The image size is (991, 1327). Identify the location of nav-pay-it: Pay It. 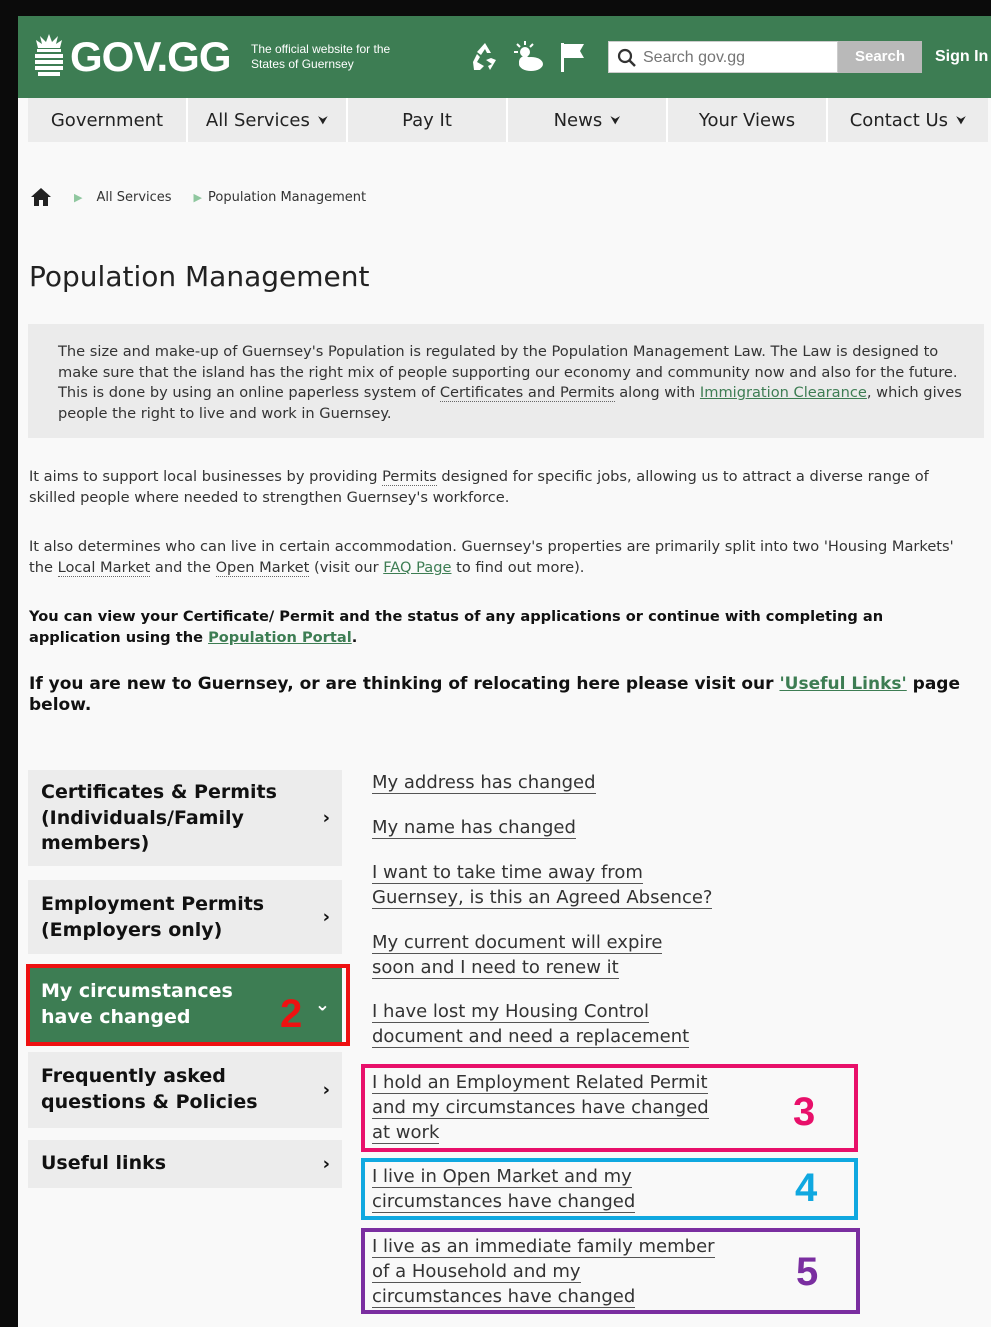
(428, 120).